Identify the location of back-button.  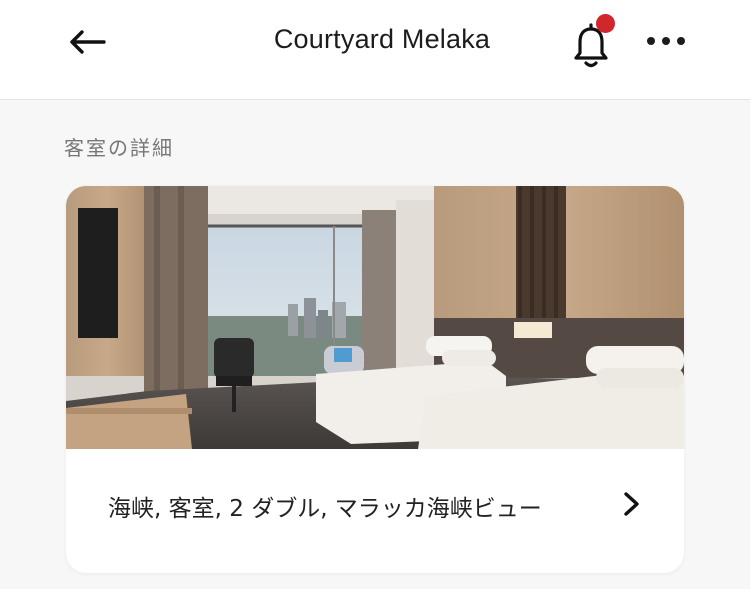
(86, 42).